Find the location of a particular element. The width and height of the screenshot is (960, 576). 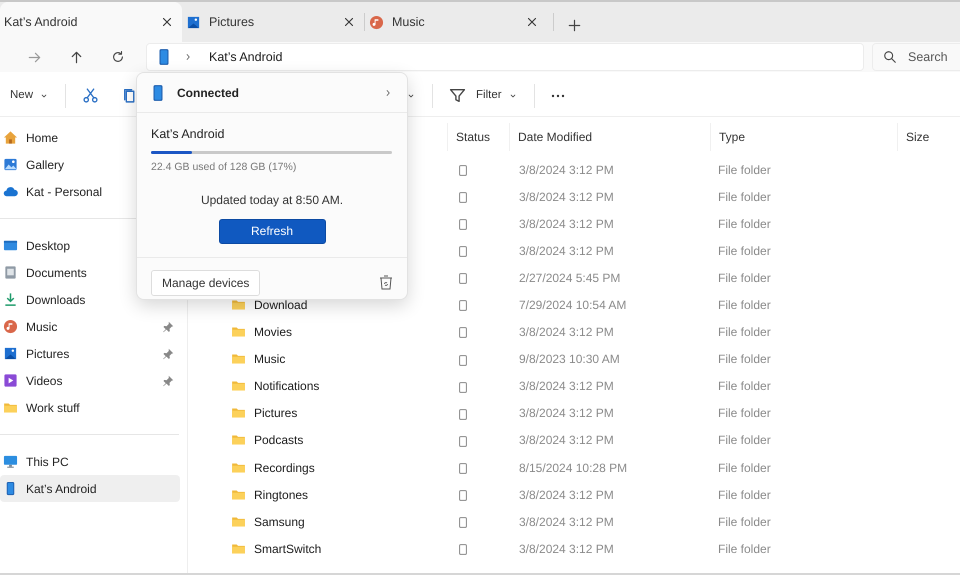

sidebar-item: Kat’s Android is located at coordinates (90, 488).